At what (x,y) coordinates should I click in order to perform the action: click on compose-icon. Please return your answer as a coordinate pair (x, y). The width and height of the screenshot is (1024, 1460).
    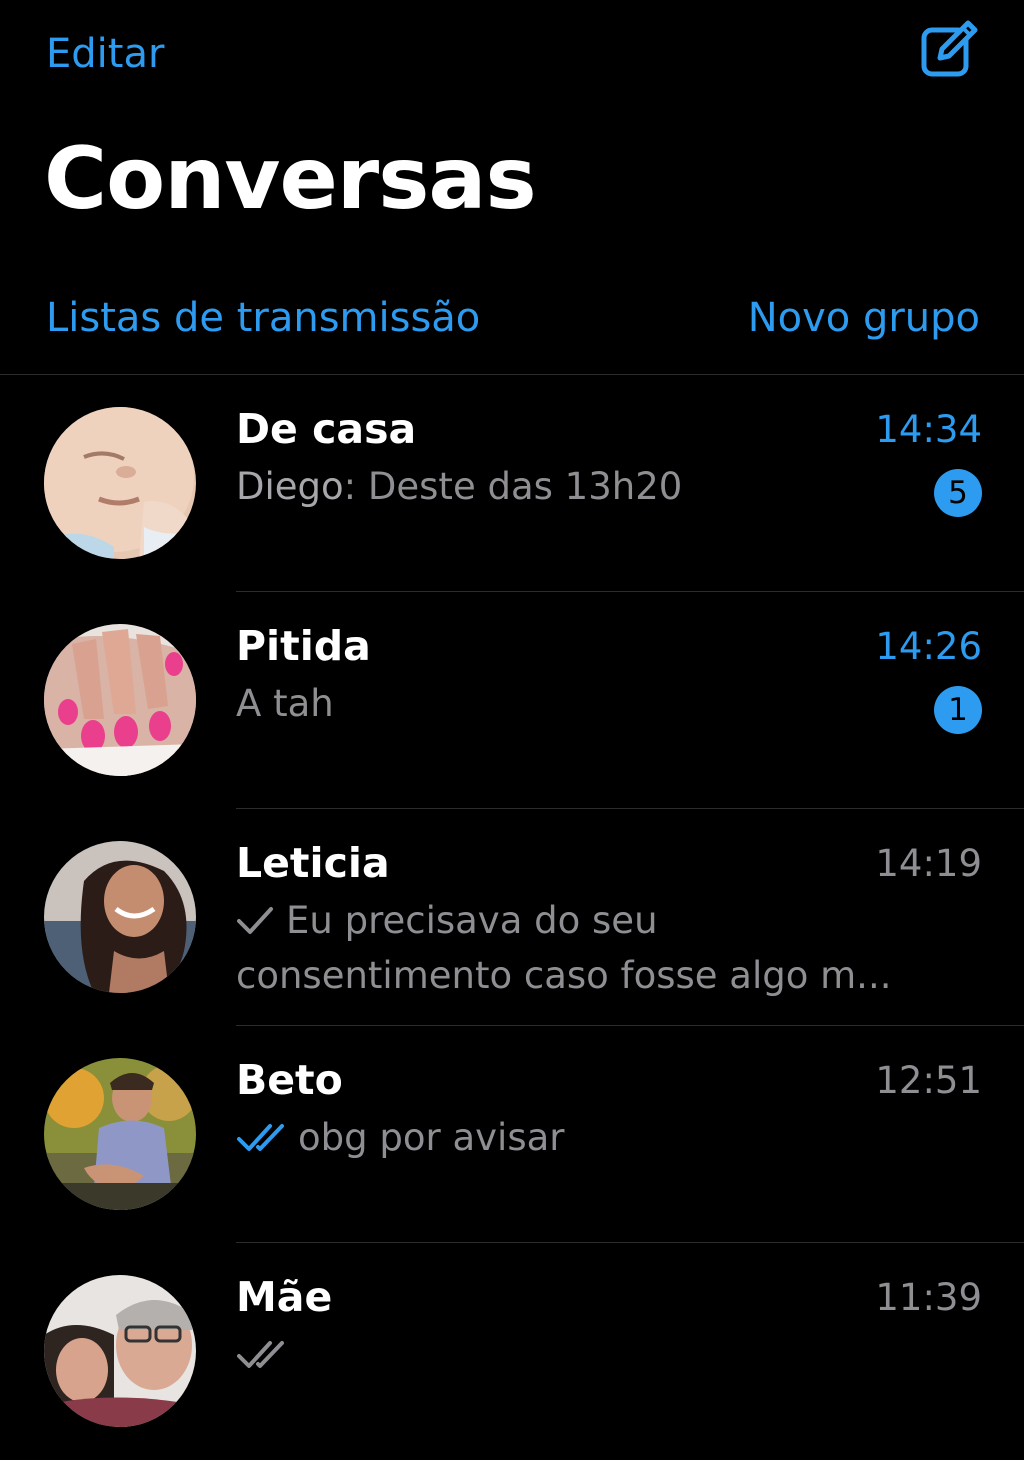
    Looking at the image, I should click on (949, 49).